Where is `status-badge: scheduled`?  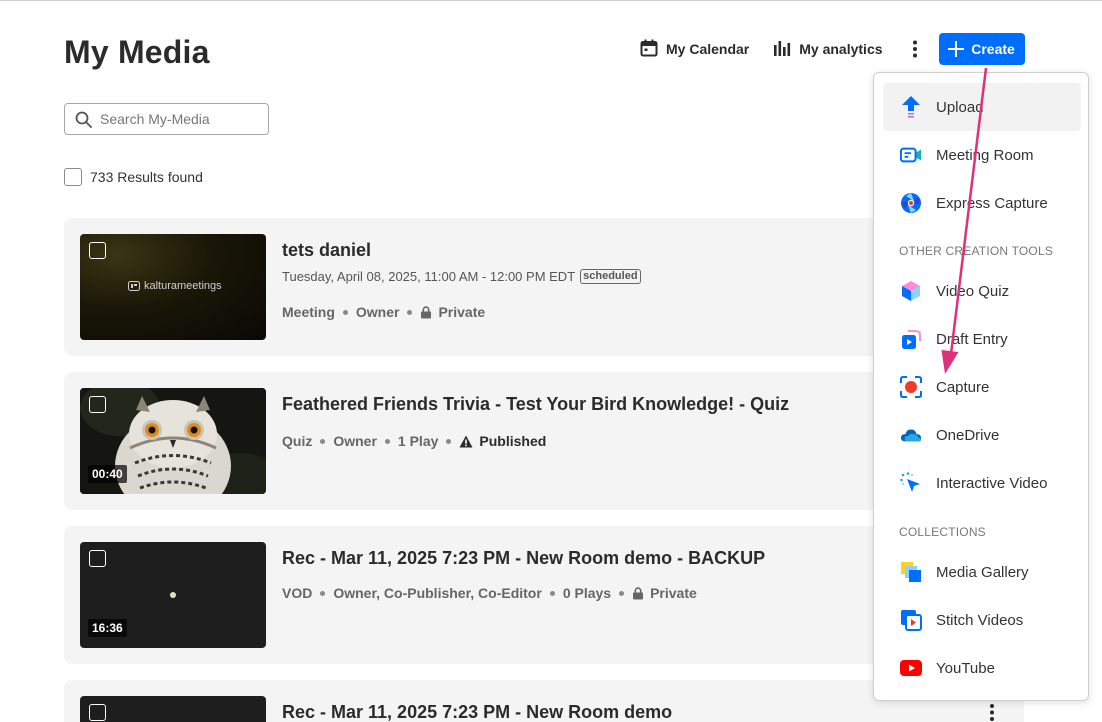 status-badge: scheduled is located at coordinates (610, 276).